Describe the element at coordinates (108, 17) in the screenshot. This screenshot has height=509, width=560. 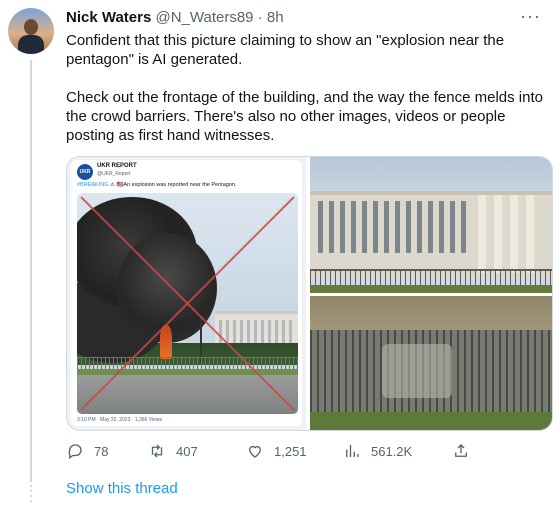
I see `display-name: Nick Waters` at that location.